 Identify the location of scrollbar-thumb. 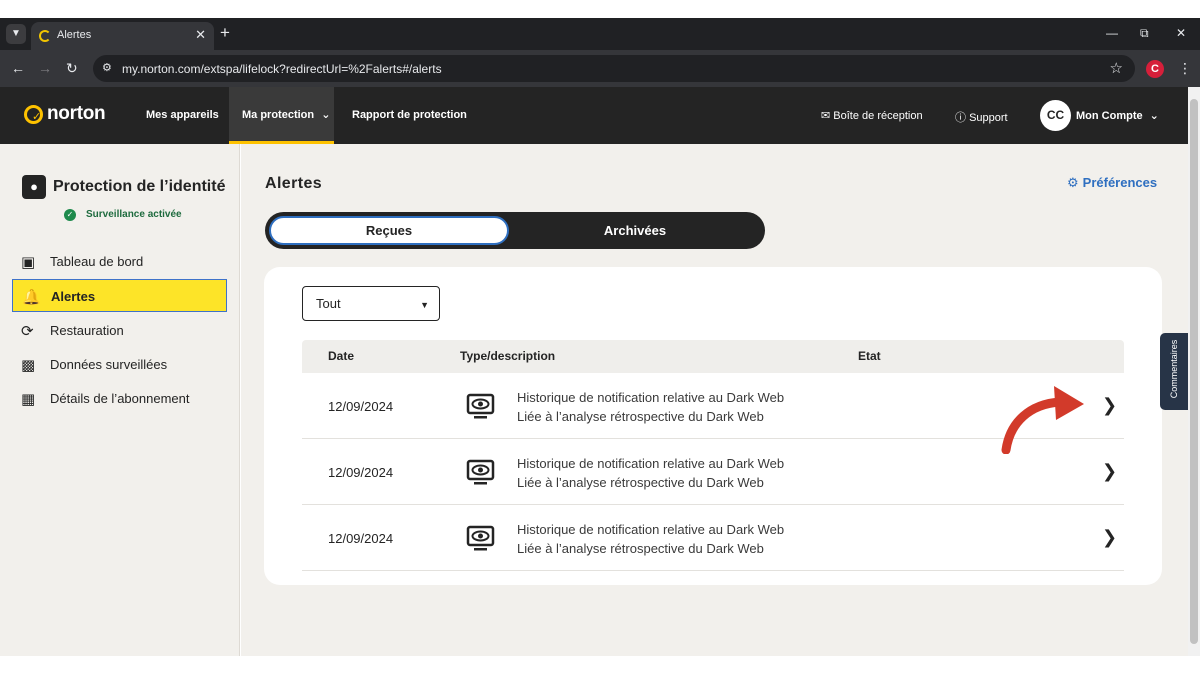
(1194, 371).